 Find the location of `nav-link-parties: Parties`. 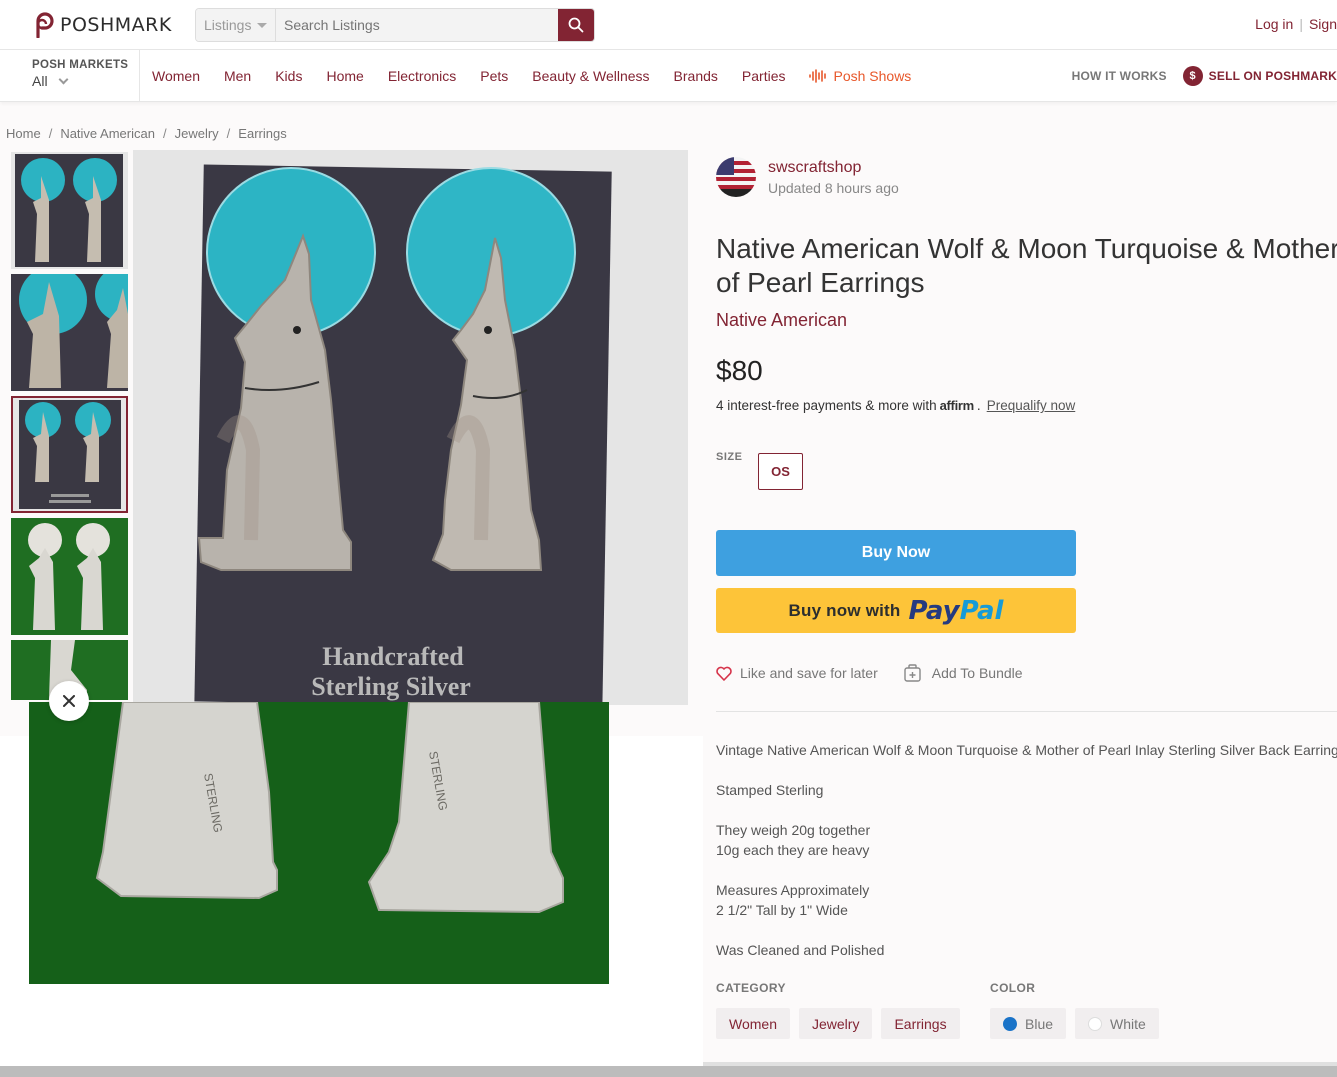

nav-link-parties: Parties is located at coordinates (764, 76).